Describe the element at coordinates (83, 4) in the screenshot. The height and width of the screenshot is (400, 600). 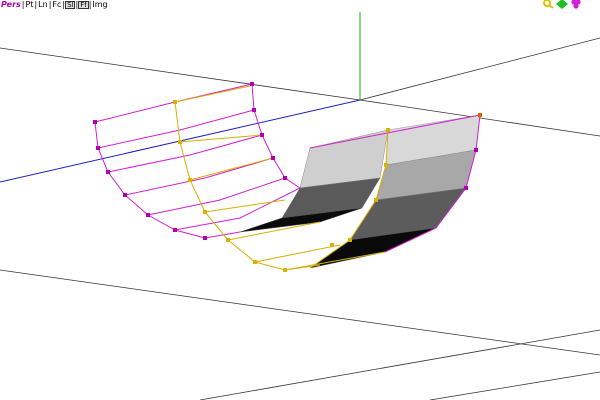
I see `full-shade-mode-button: Ff` at that location.